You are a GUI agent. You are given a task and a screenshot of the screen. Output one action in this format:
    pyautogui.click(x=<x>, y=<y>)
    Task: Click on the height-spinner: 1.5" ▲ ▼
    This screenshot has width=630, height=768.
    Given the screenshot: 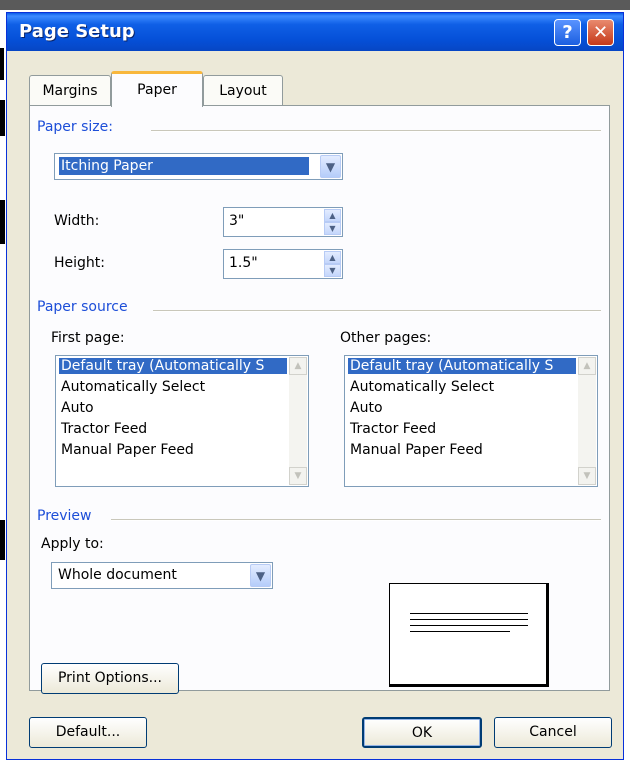 What is the action you would take?
    pyautogui.click(x=283, y=264)
    